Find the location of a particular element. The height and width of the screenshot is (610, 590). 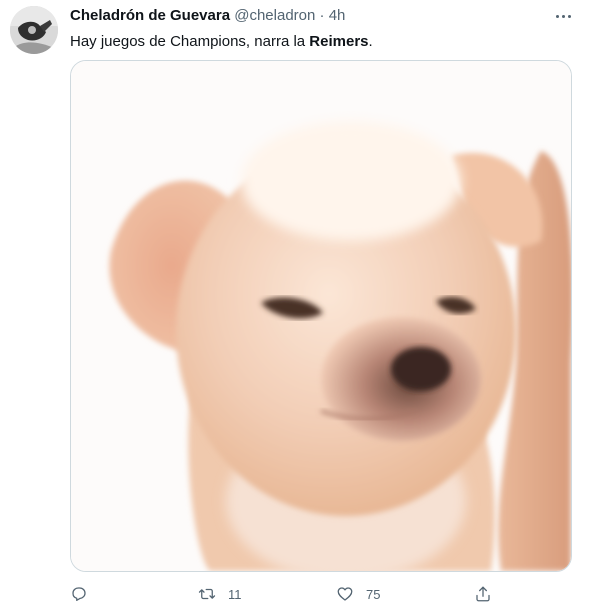

like-button: 75 is located at coordinates (358, 594).